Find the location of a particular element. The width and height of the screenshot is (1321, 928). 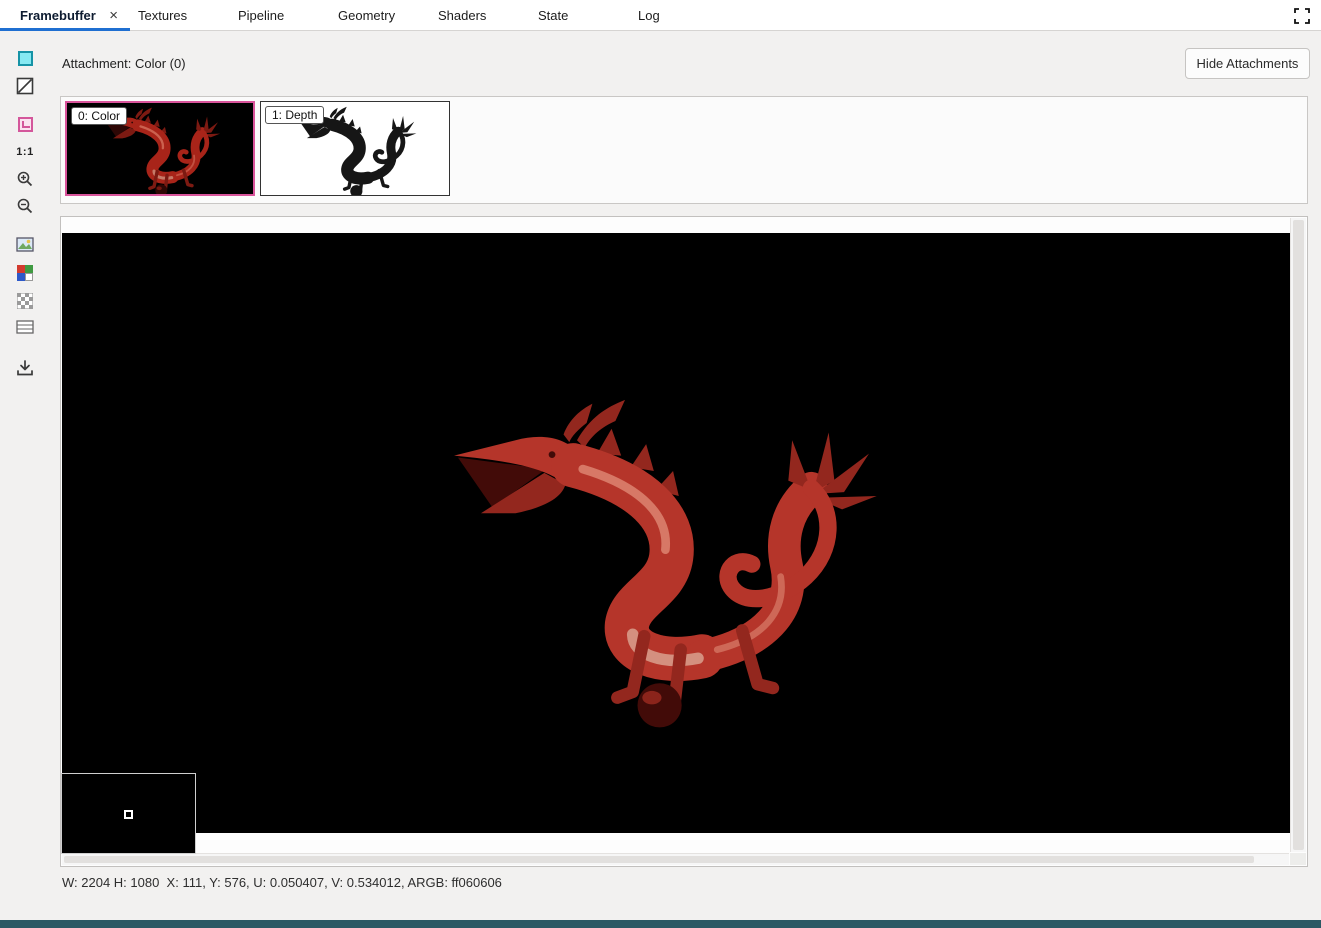

tab-state-label: State is located at coordinates (553, 15).